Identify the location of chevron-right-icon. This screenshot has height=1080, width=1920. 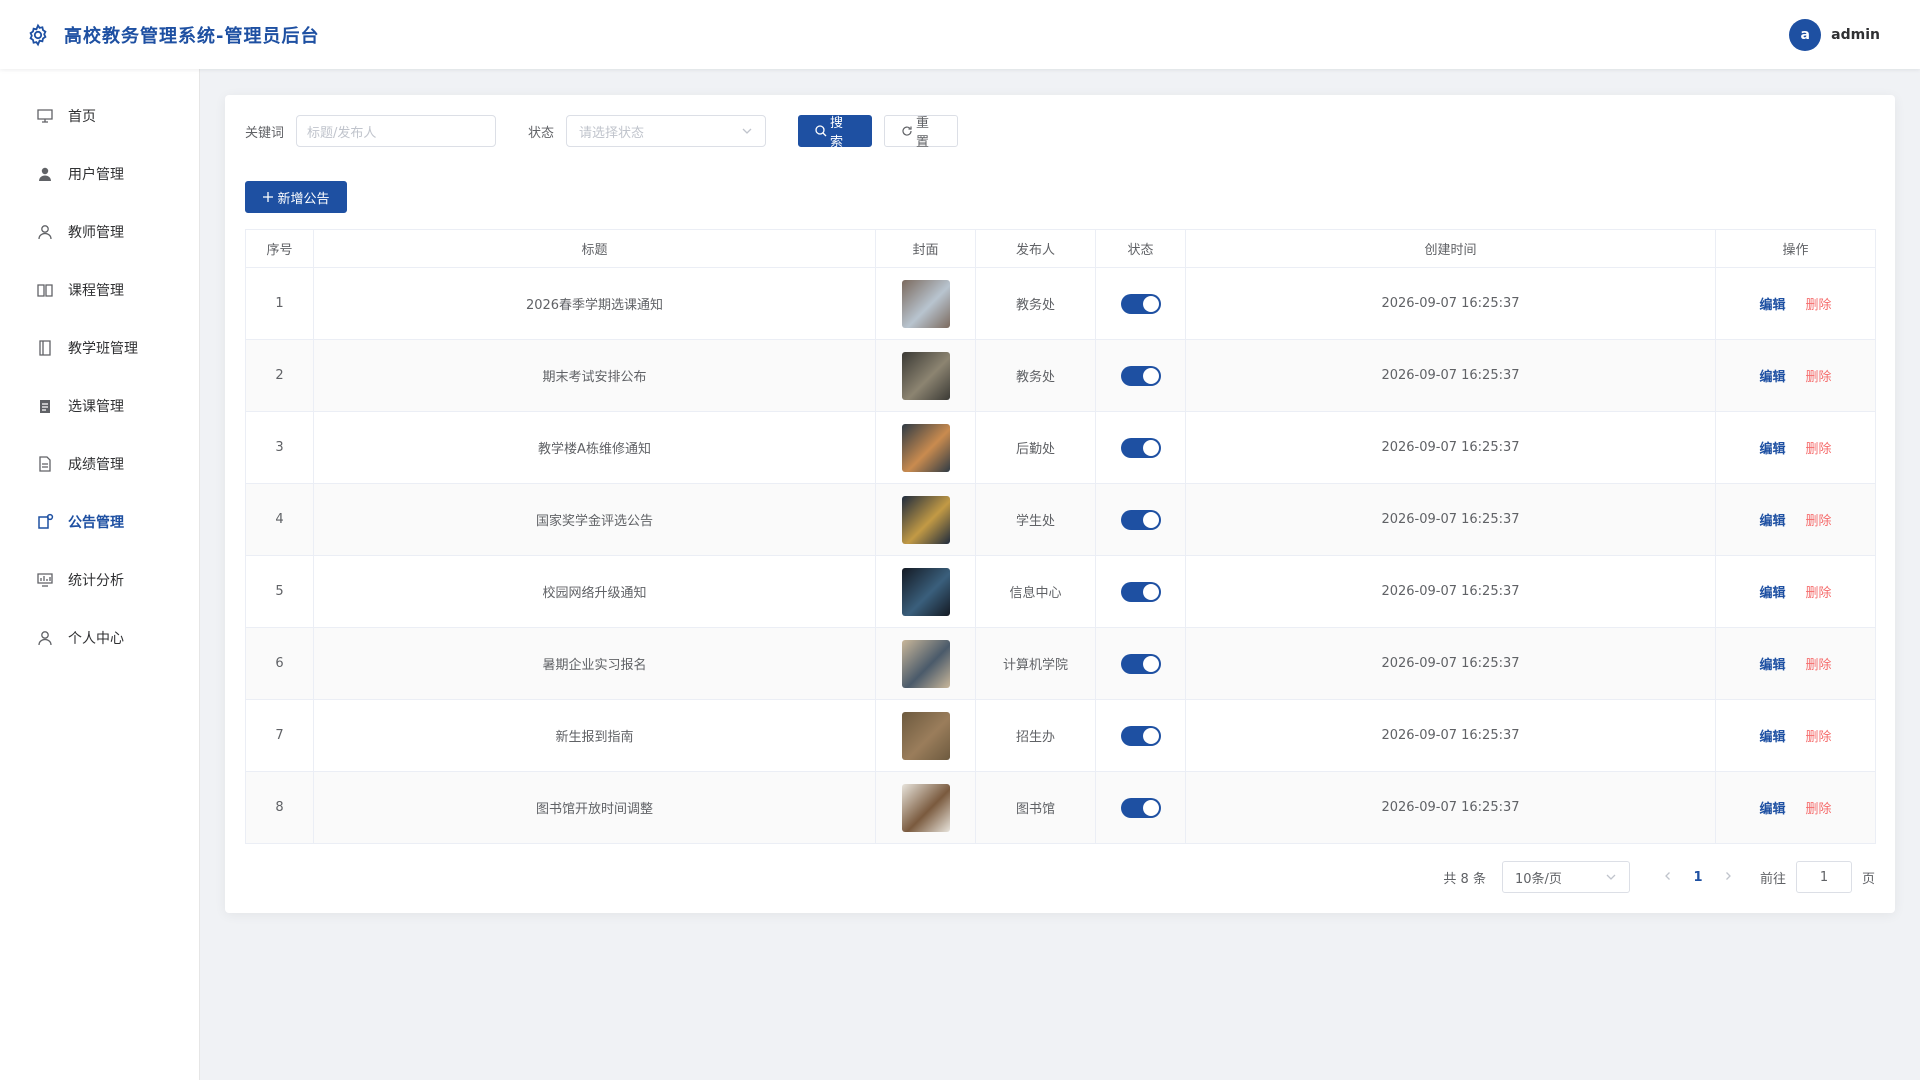
(1728, 875).